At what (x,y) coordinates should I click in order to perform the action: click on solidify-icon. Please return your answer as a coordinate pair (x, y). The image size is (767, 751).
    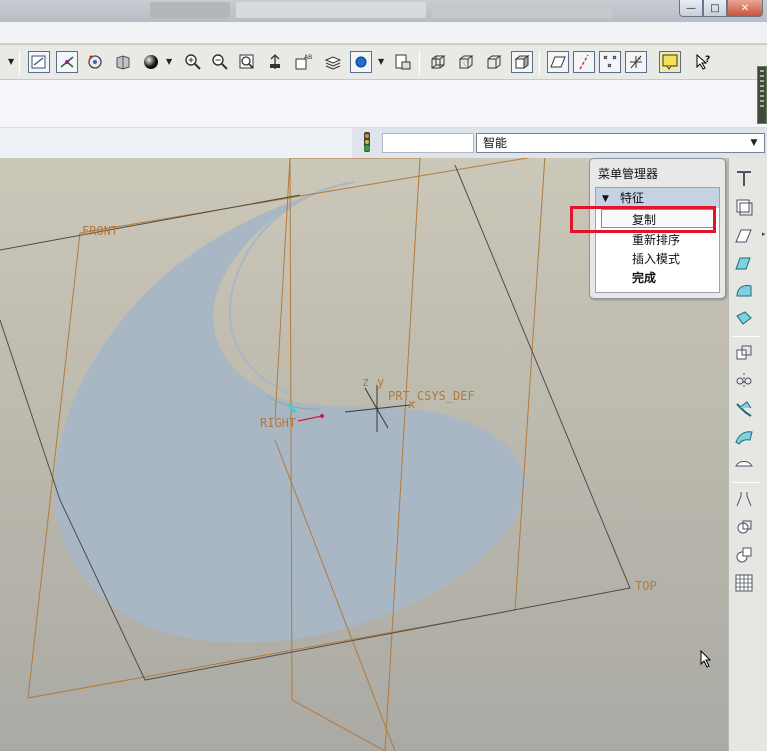
    Looking at the image, I should click on (744, 555).